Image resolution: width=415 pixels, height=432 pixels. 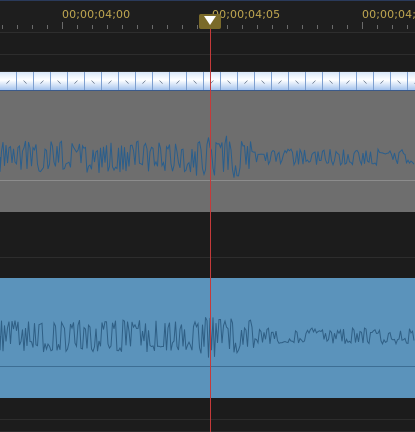 I want to click on video-thumbnail-strip: ⸝⸜⸝⸜⸝⸜⸝⸜⸝⸜⸝⸜⸝⸜⸝⸜⸝⸜⸝⸜⸝⸜⸝⸜⸝, so click(x=207, y=81).